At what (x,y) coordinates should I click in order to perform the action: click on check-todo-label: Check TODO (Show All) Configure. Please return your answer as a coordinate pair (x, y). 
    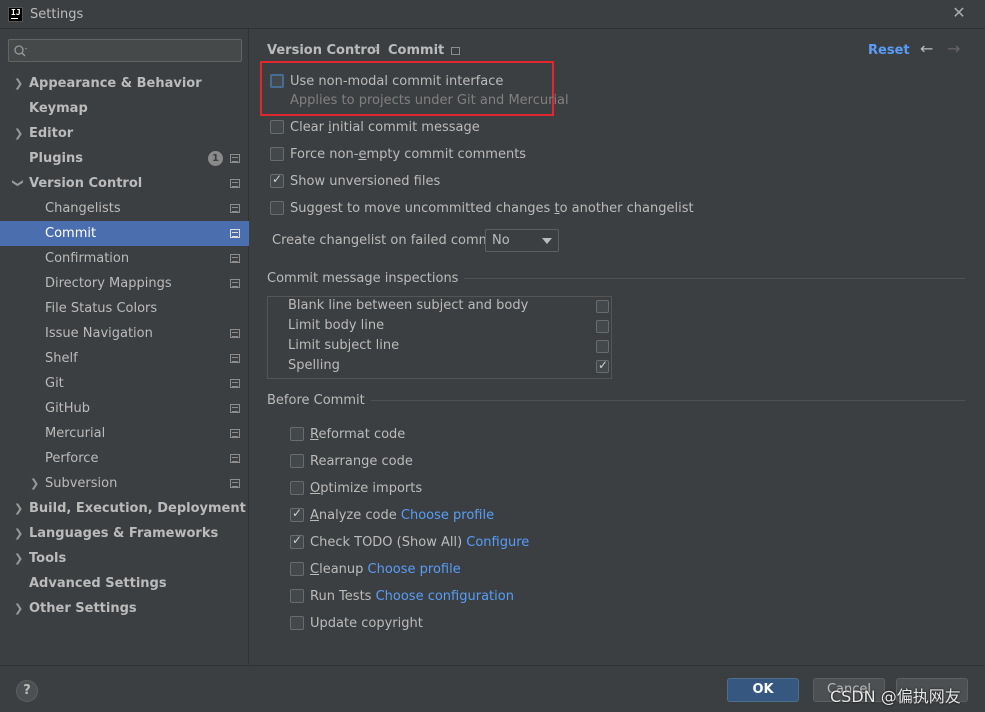
    Looking at the image, I should click on (419, 542).